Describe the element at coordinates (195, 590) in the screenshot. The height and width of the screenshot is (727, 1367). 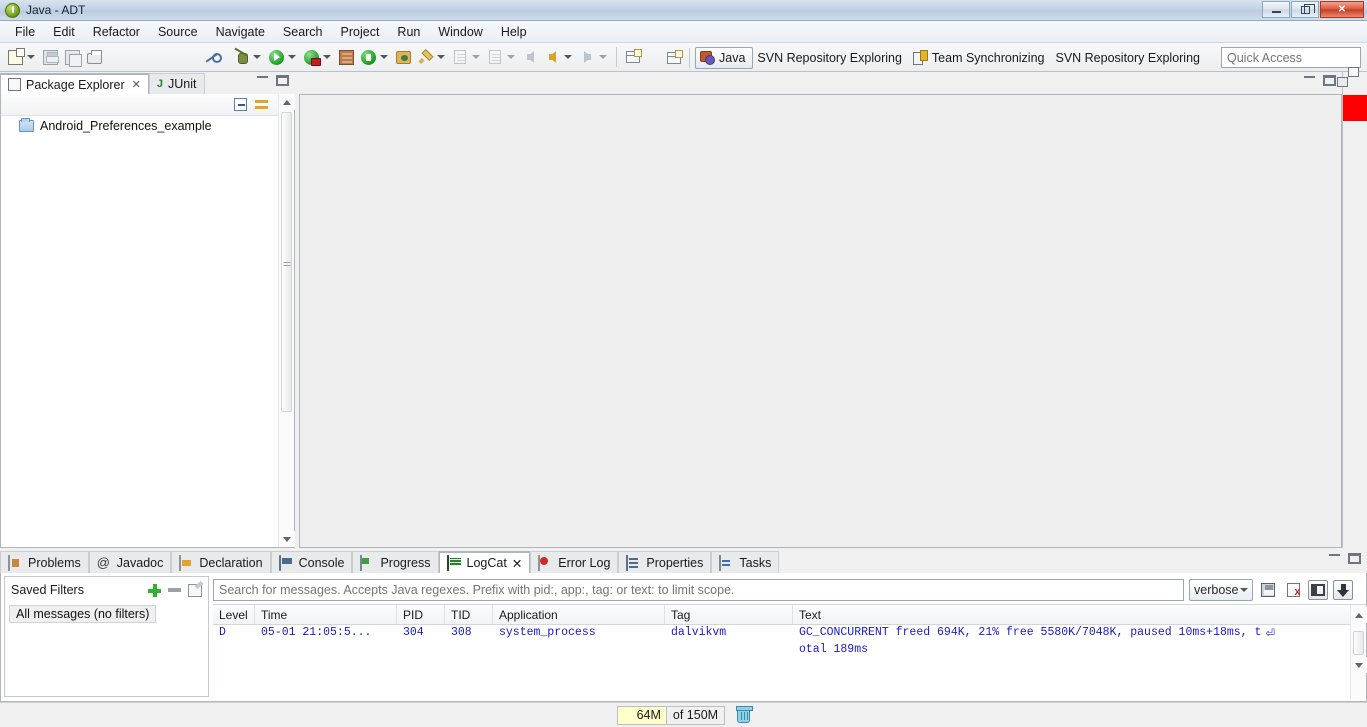
I see `edit-filter-icon` at that location.